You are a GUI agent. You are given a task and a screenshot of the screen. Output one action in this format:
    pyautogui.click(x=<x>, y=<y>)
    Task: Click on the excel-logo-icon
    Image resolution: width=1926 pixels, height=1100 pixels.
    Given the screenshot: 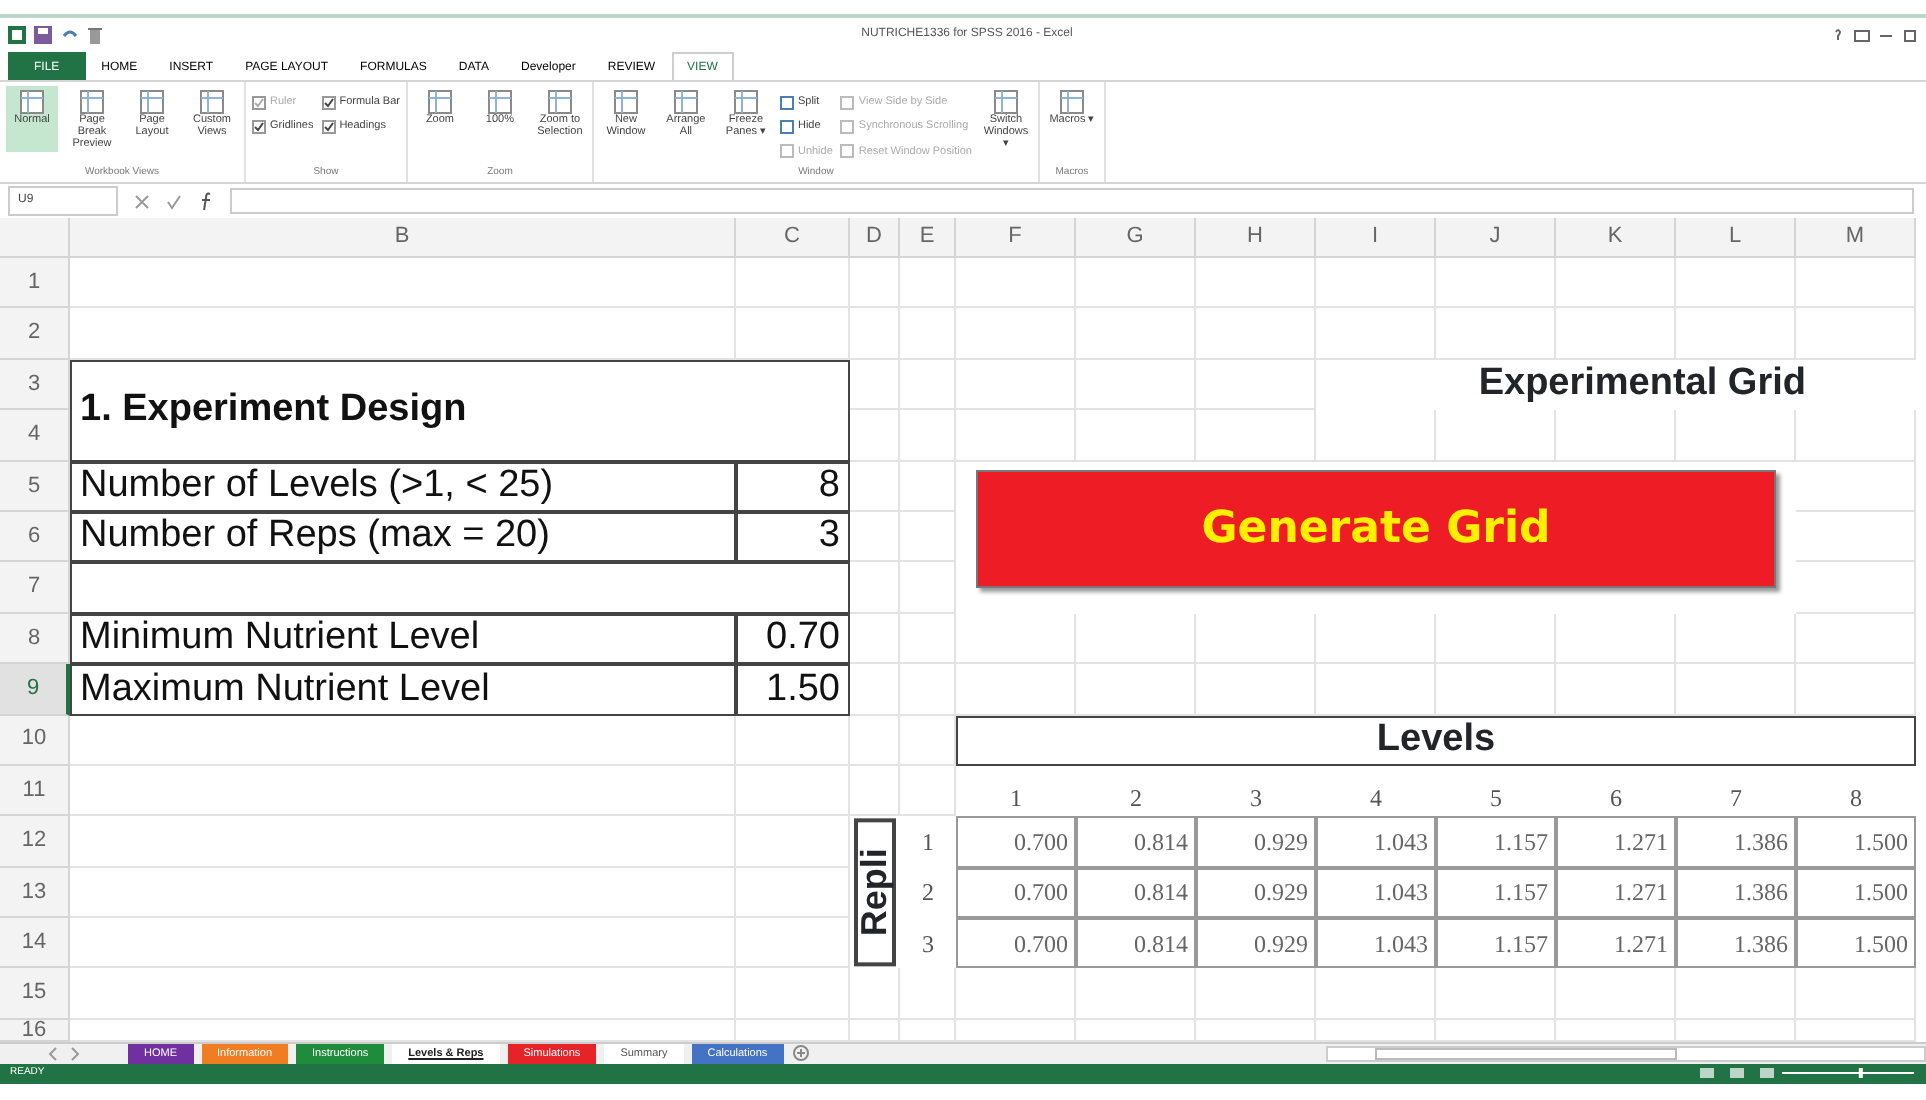 What is the action you would take?
    pyautogui.click(x=17, y=35)
    